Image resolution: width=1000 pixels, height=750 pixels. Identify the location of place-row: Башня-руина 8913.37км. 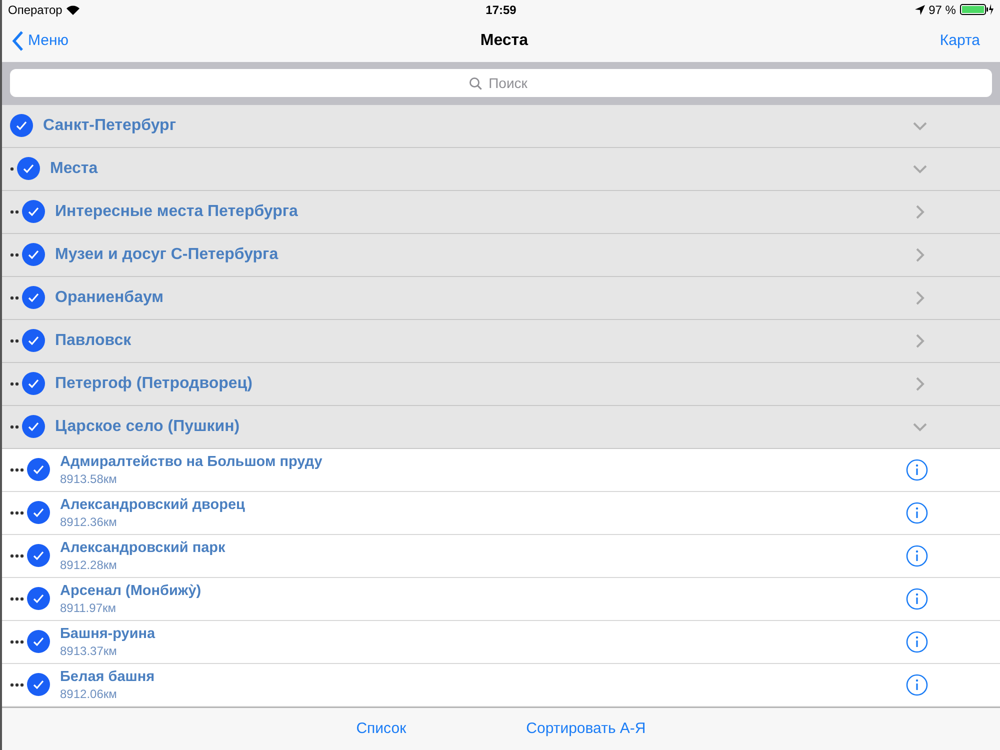
(501, 642).